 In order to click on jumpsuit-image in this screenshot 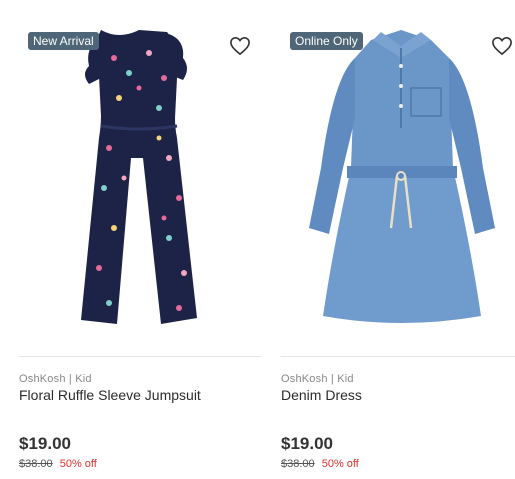, I will do `click(139, 177)`.